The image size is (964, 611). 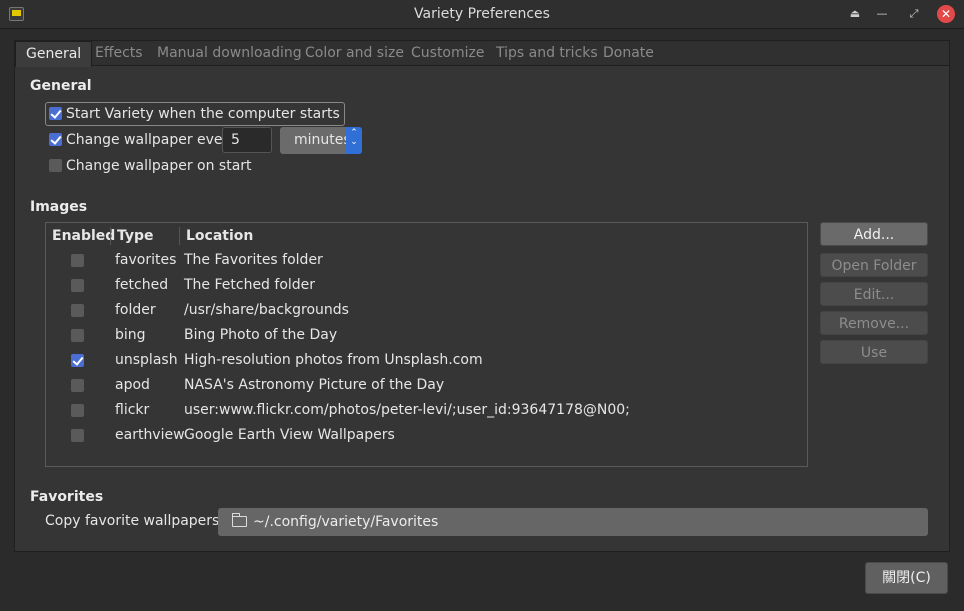 What do you see at coordinates (151, 140) in the screenshot?
I see `change-every-label: Change wallpaper every` at bounding box center [151, 140].